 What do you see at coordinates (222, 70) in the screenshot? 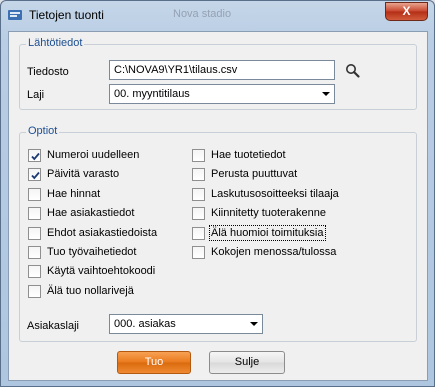
I see `file-path-input: C:\NOVA9\YR1\tilaus.csv` at bounding box center [222, 70].